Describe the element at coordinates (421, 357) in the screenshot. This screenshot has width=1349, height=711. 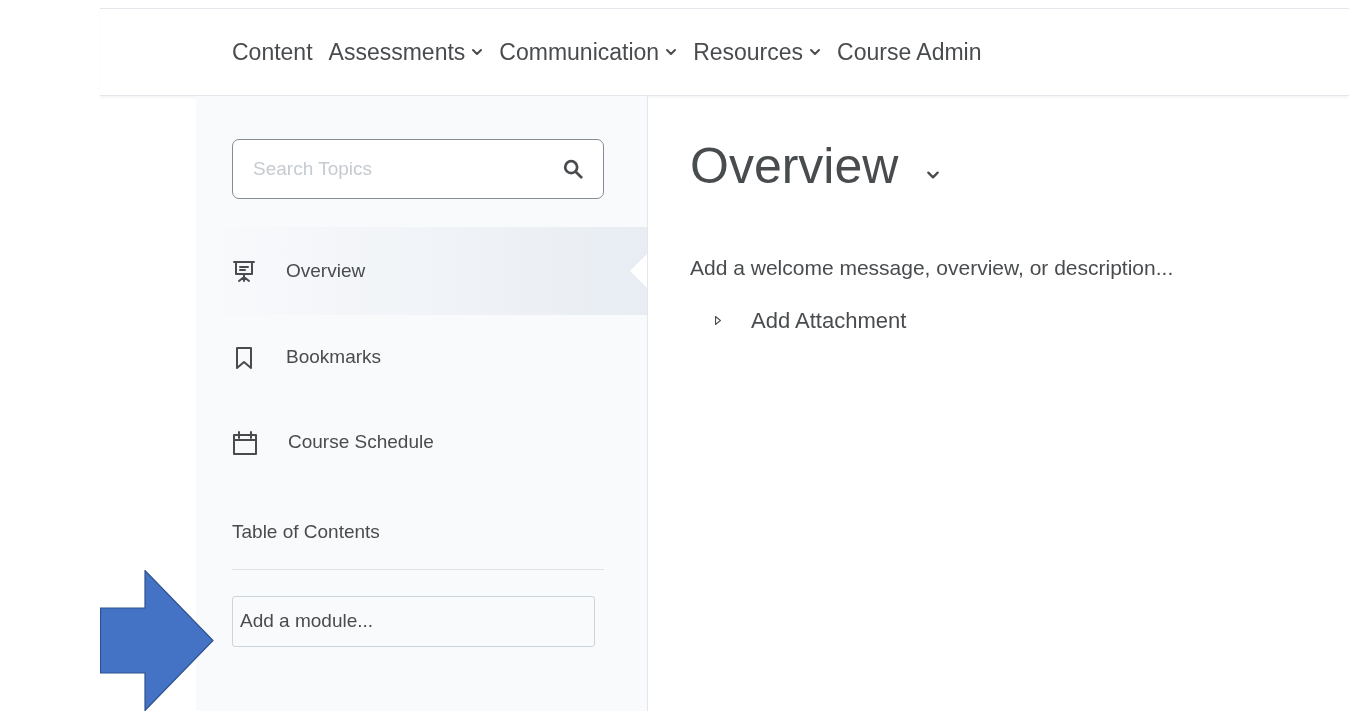
I see `sidebar-item: Bookmarks` at that location.